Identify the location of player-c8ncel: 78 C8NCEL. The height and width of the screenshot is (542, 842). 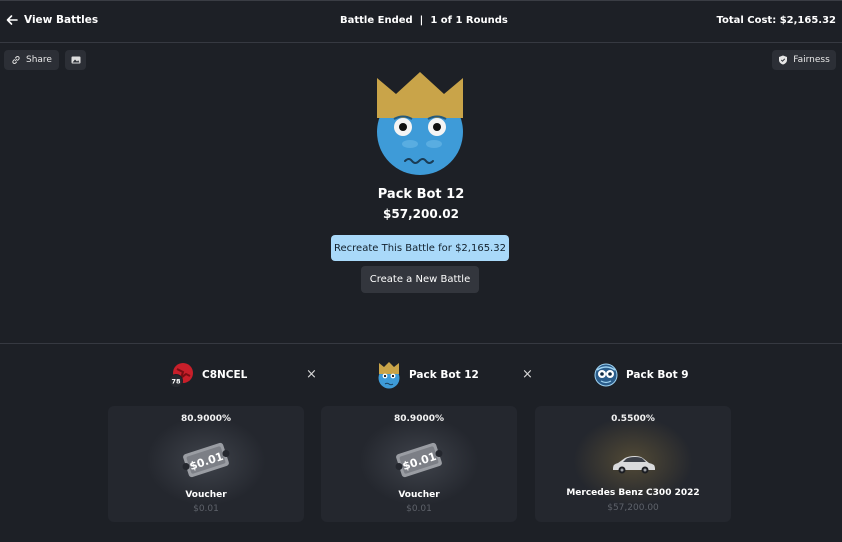
(207, 375).